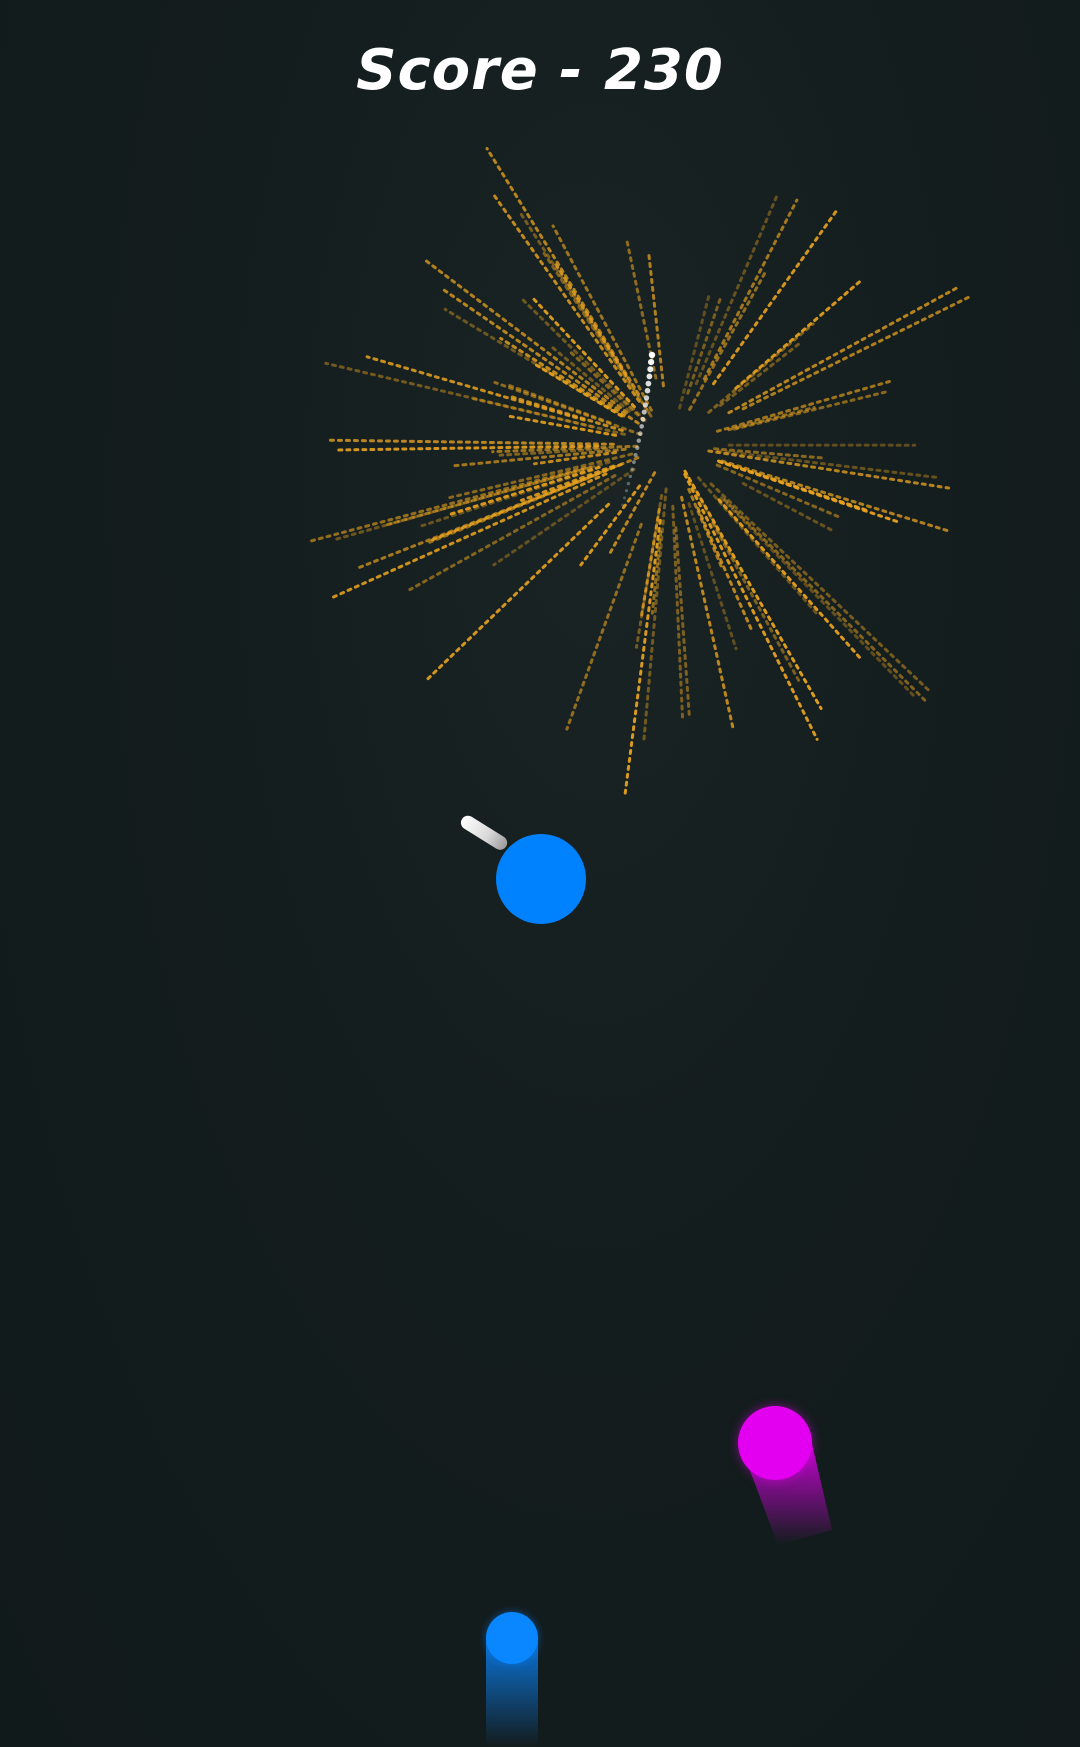 This screenshot has width=1080, height=1747. What do you see at coordinates (775, 1443) in the screenshot?
I see `magenta-ball` at bounding box center [775, 1443].